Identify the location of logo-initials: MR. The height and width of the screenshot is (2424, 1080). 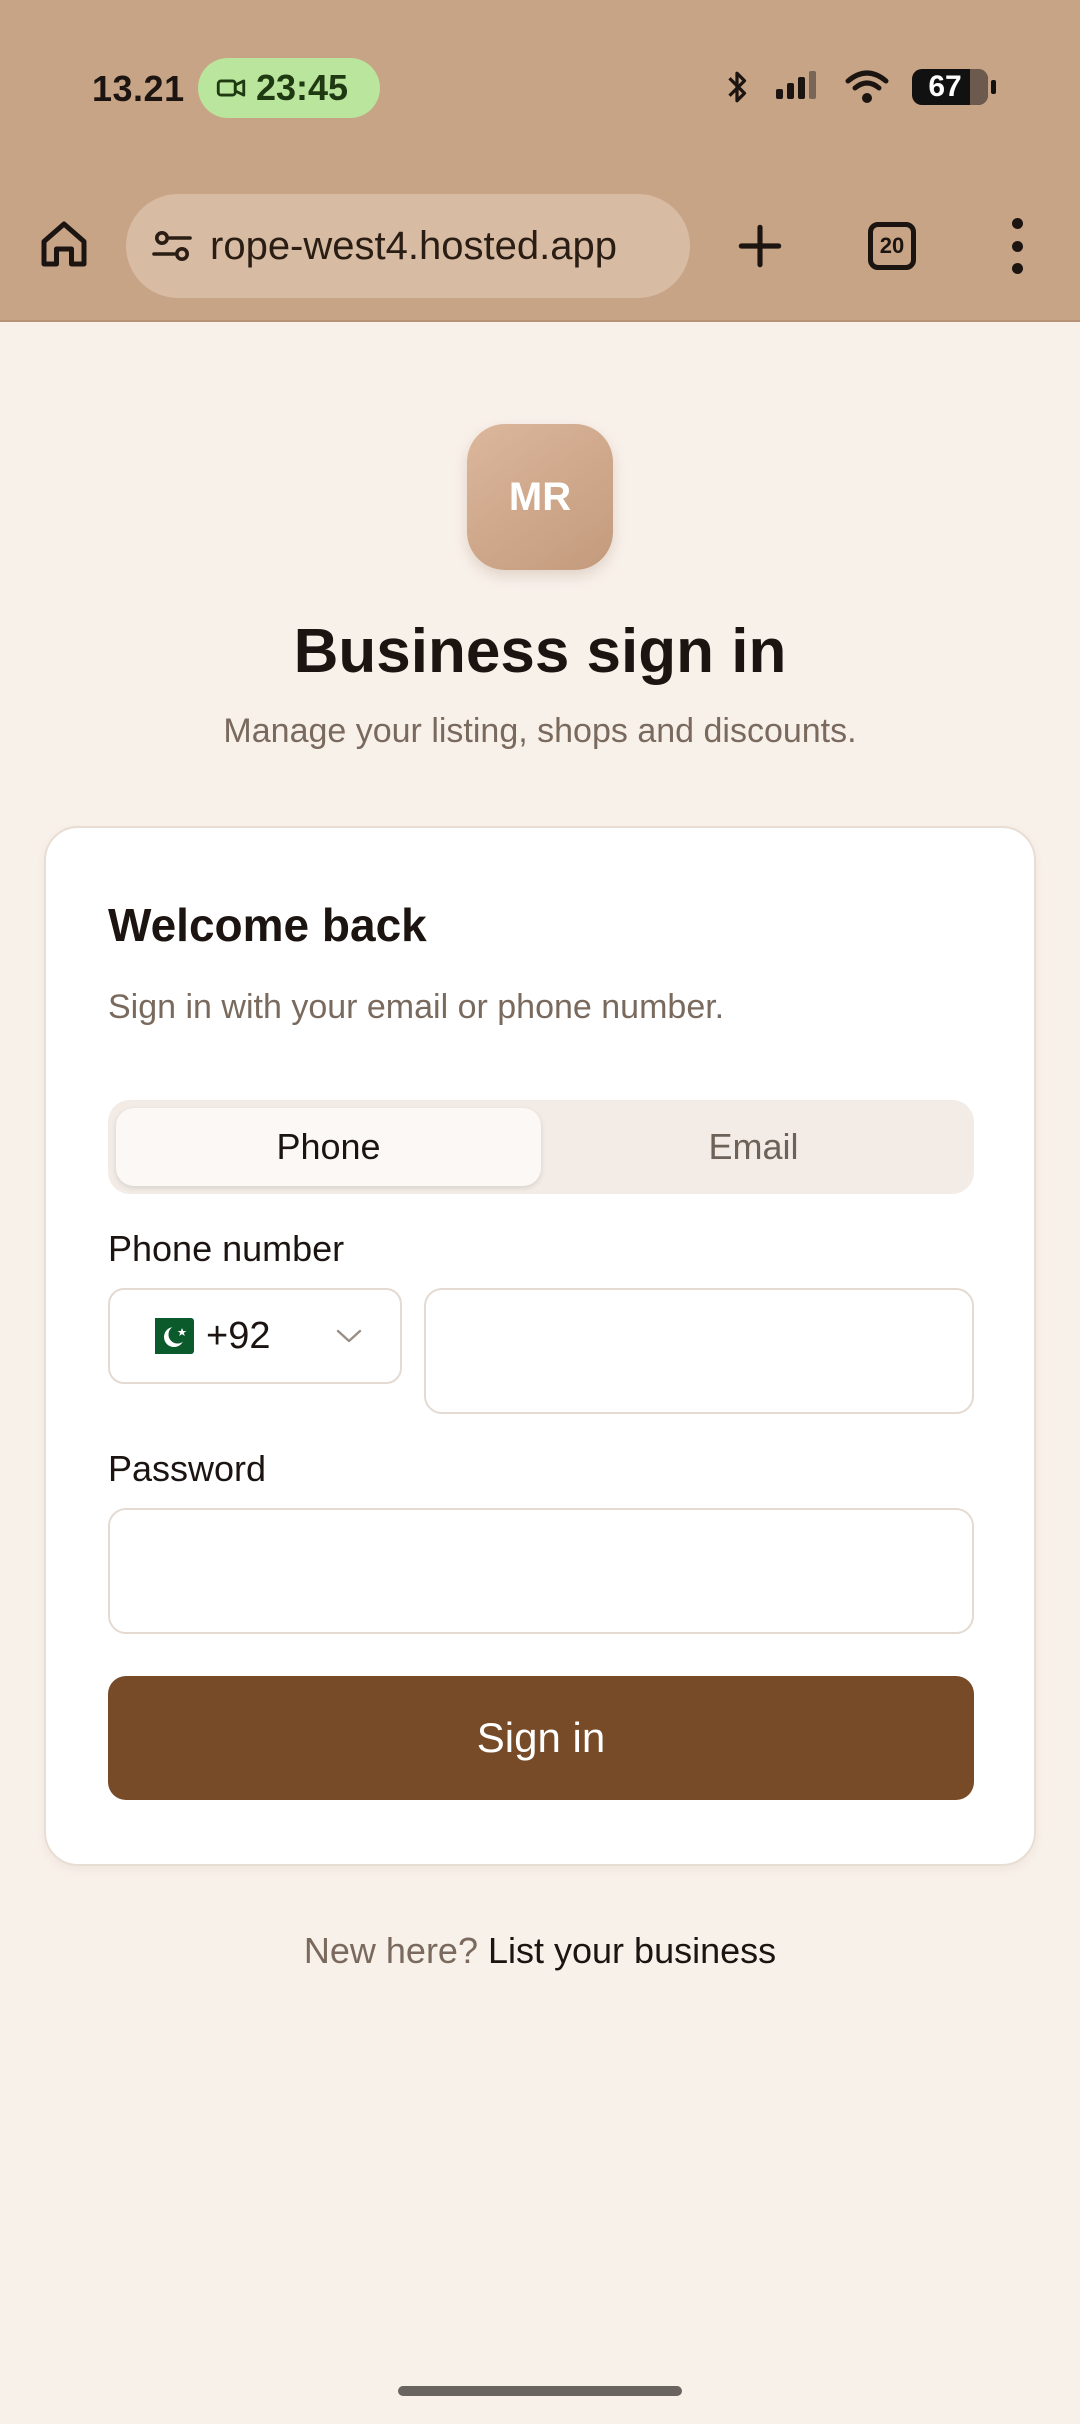
(540, 496).